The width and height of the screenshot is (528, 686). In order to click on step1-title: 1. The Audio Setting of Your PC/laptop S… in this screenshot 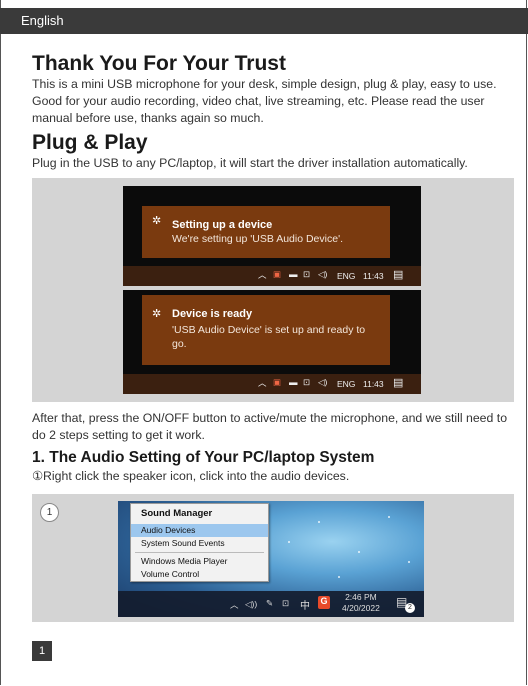, I will do `click(203, 457)`.